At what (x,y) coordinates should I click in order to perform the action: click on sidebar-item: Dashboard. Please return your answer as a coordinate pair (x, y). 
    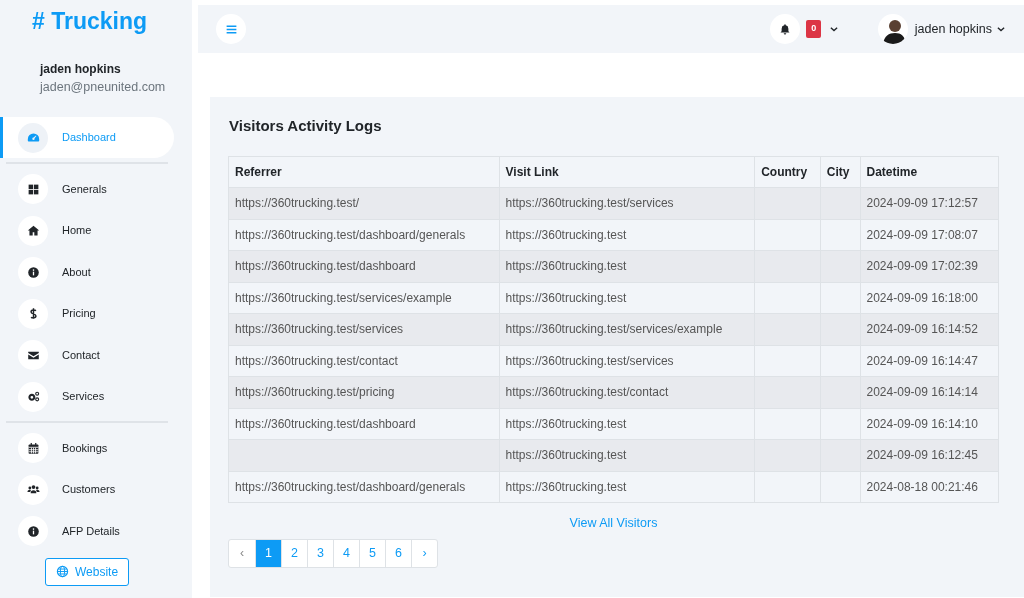
    Looking at the image, I should click on (87, 137).